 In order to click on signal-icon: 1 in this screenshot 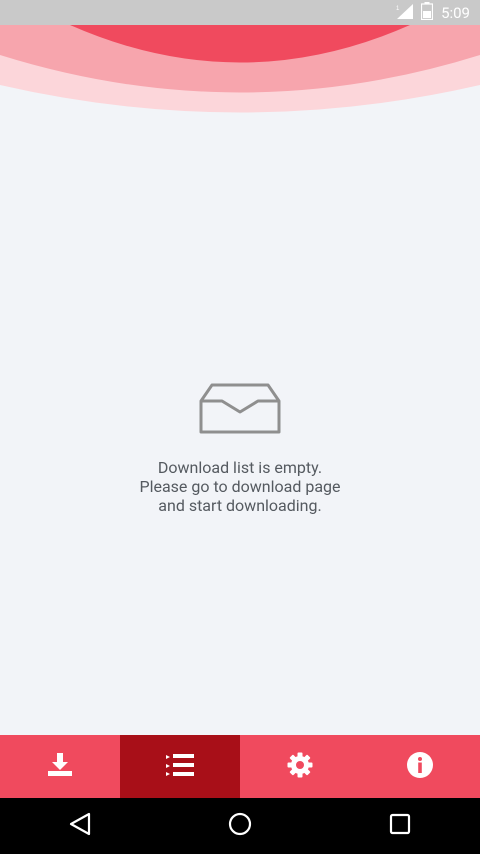, I will do `click(405, 13)`.